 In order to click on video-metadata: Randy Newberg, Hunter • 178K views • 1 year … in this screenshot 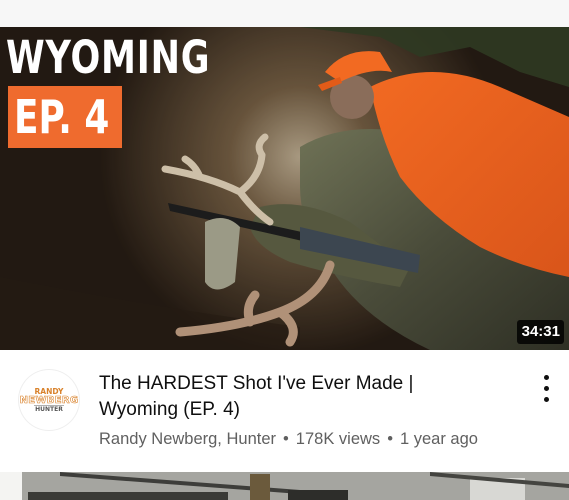, I will do `click(319, 439)`.